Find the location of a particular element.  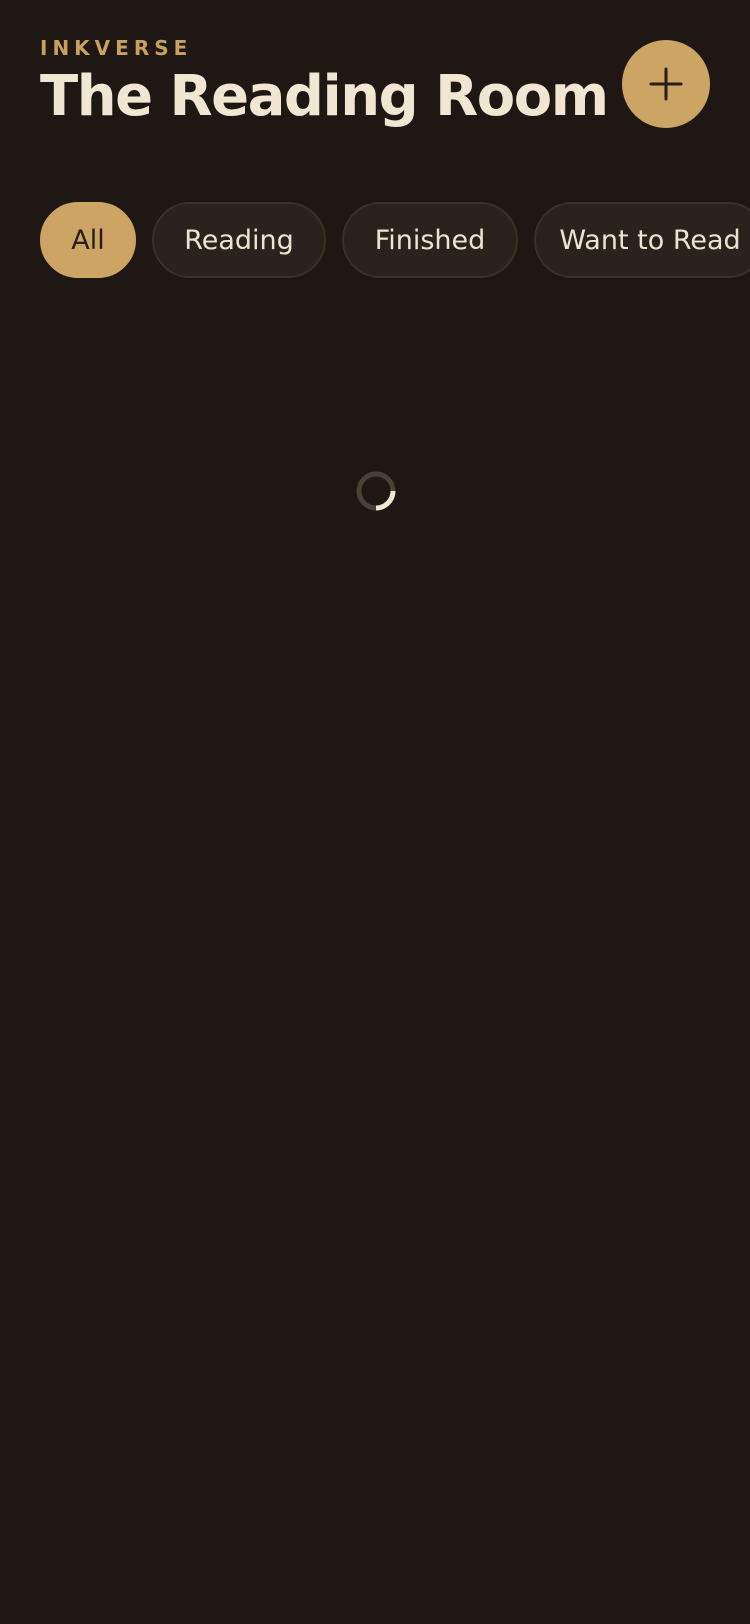

filter-track: All Reading Finished Want to Read is located at coordinates (395, 240).